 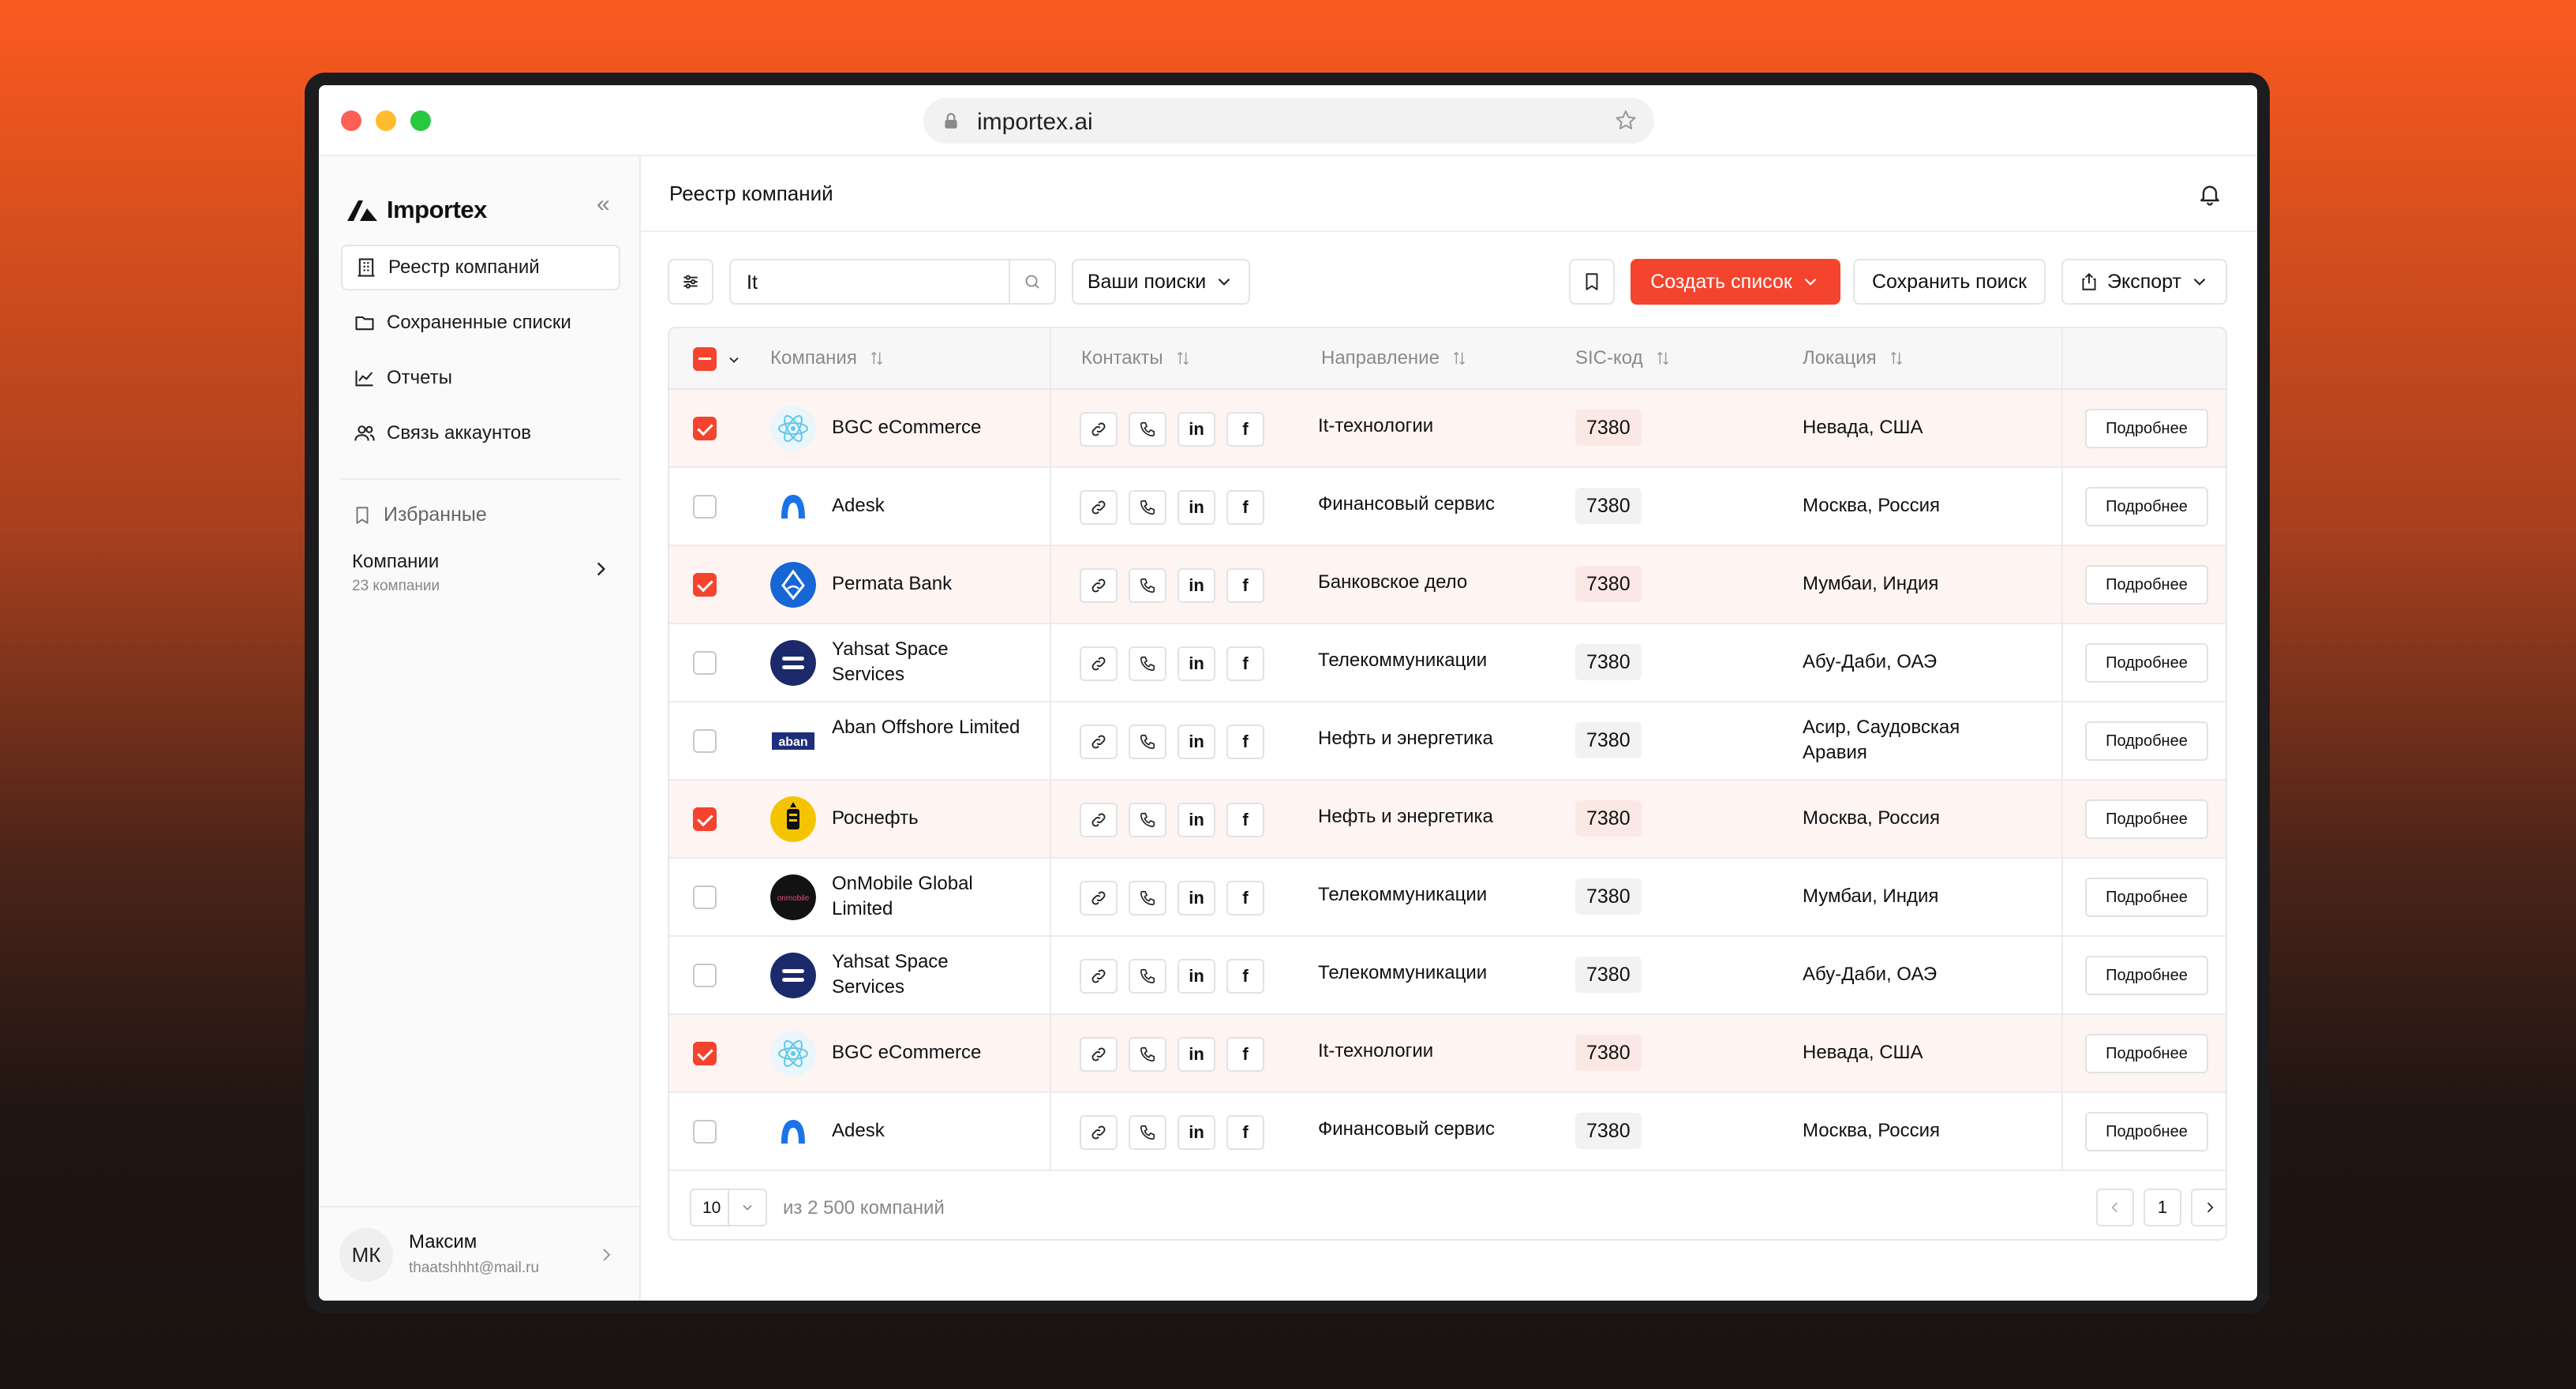 What do you see at coordinates (480, 323) in the screenshot?
I see `sidebar-item-saved-lists: Сохраненные списки` at bounding box center [480, 323].